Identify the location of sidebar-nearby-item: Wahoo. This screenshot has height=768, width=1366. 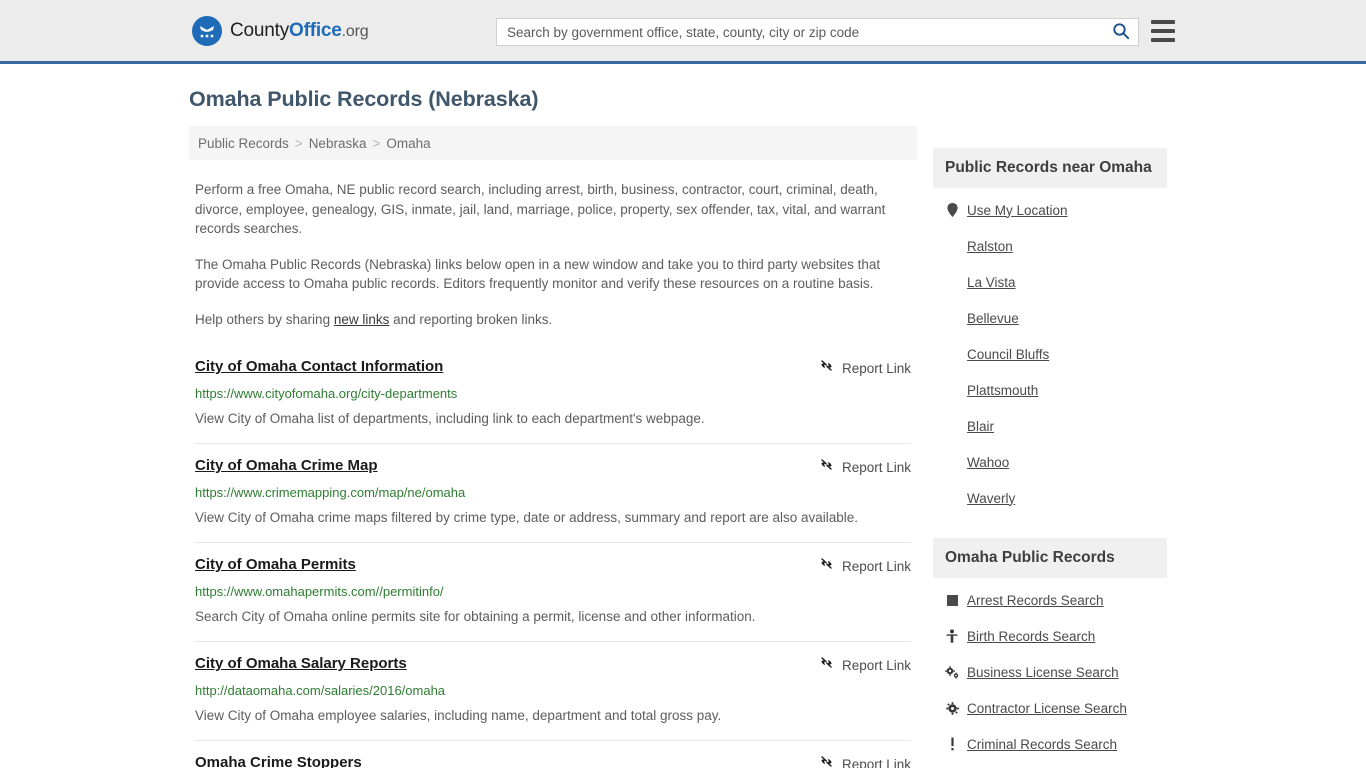
(1056, 462).